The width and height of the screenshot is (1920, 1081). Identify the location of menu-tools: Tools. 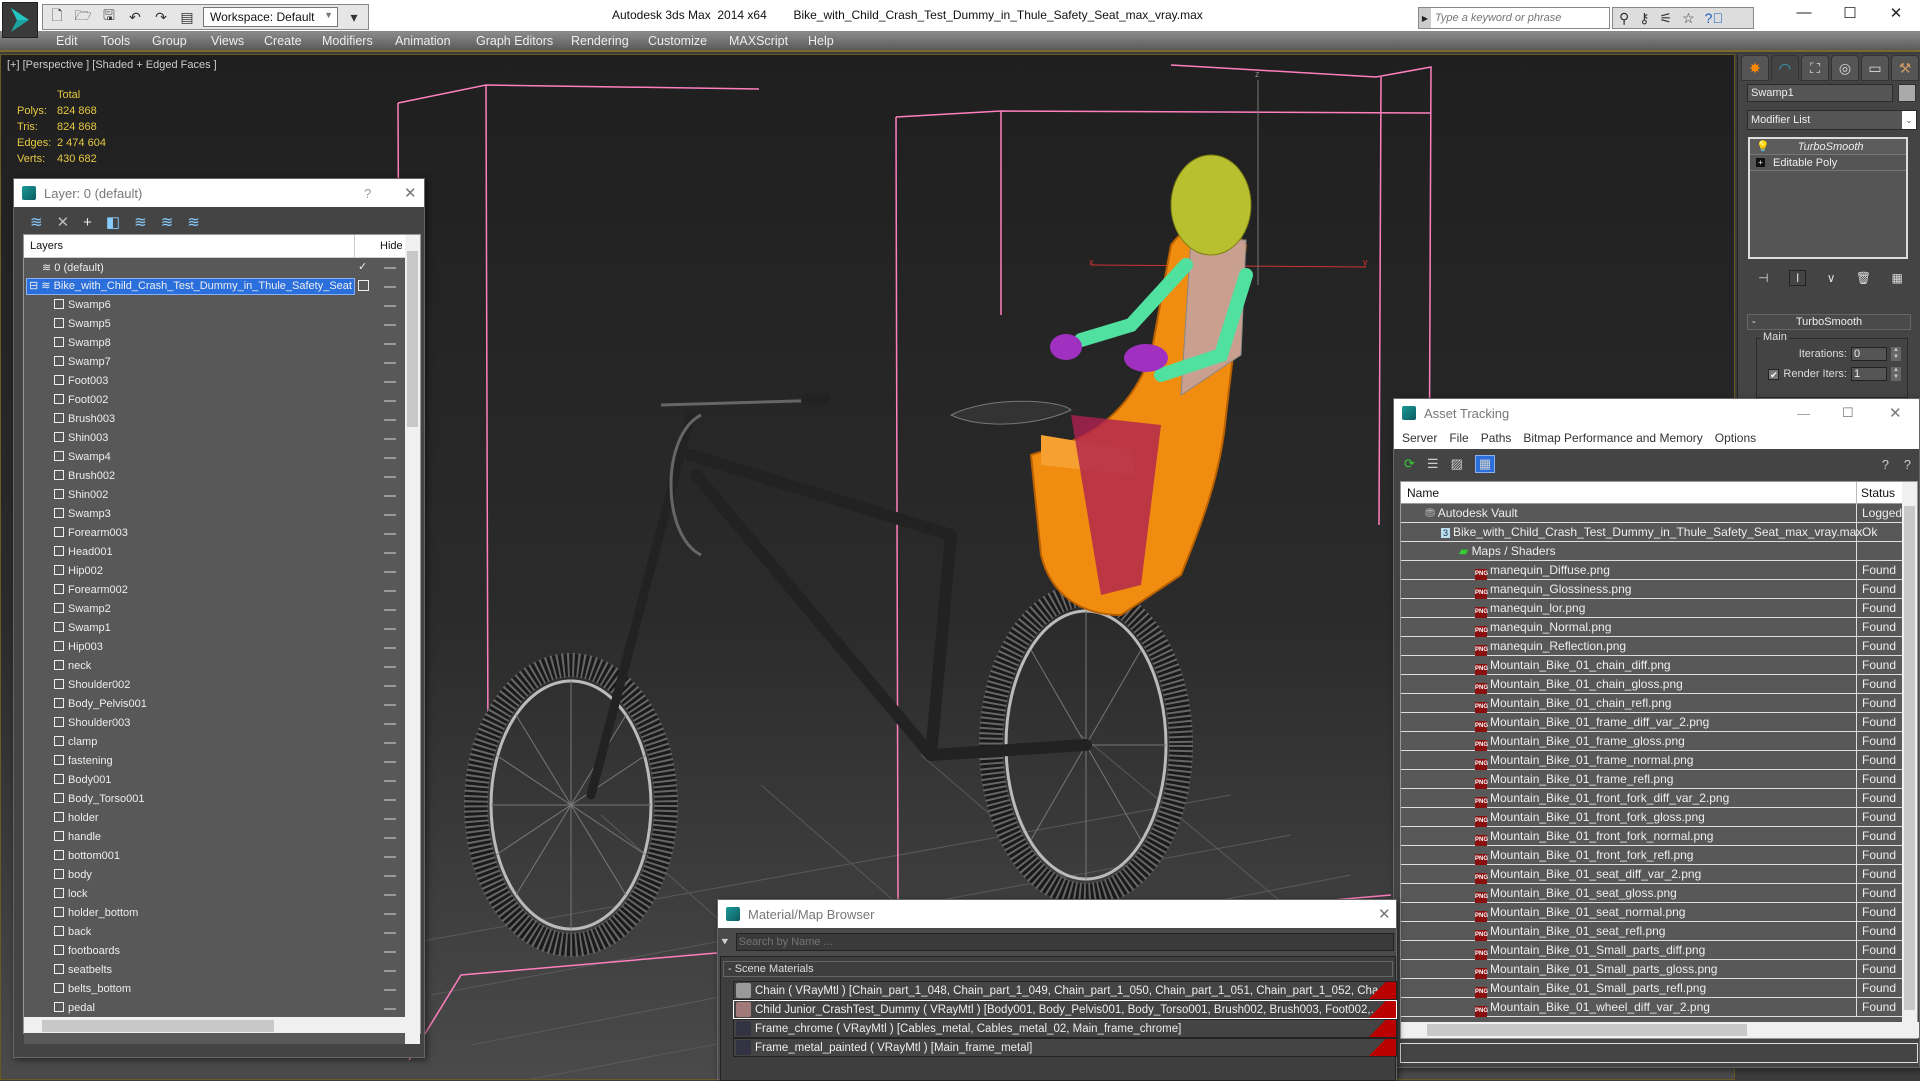
(115, 41).